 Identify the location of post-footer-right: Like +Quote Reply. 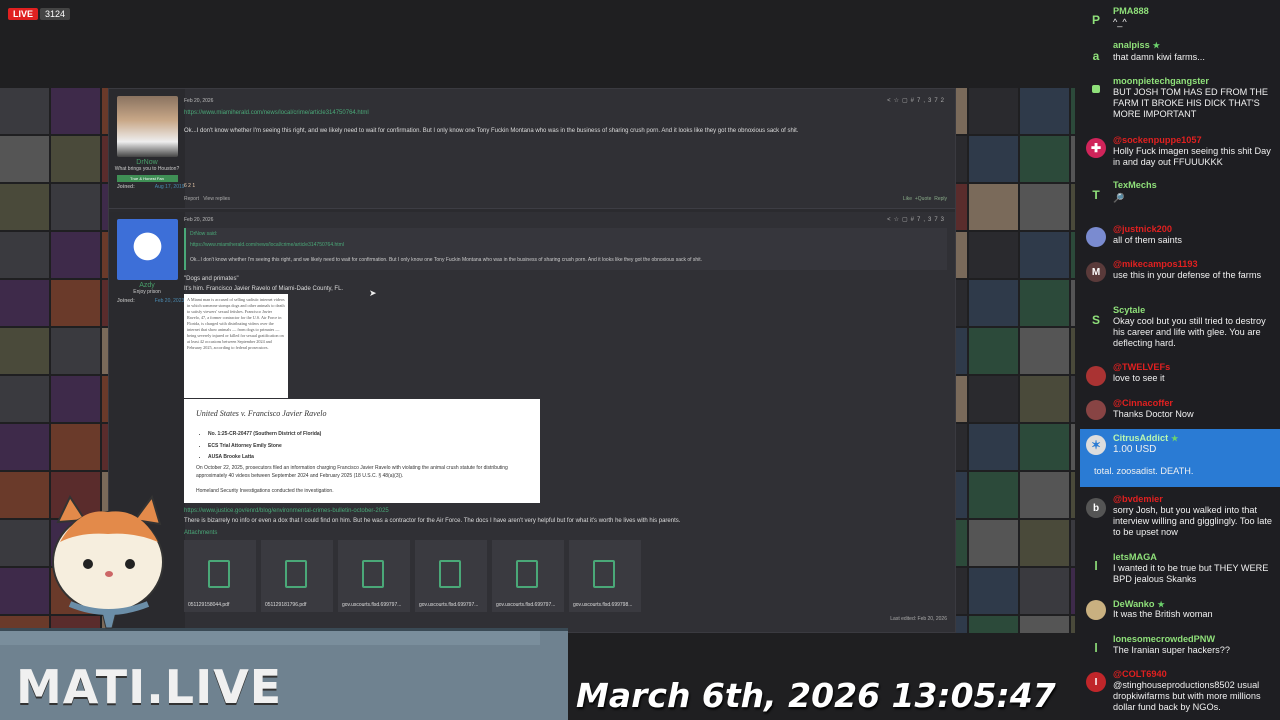
(925, 199).